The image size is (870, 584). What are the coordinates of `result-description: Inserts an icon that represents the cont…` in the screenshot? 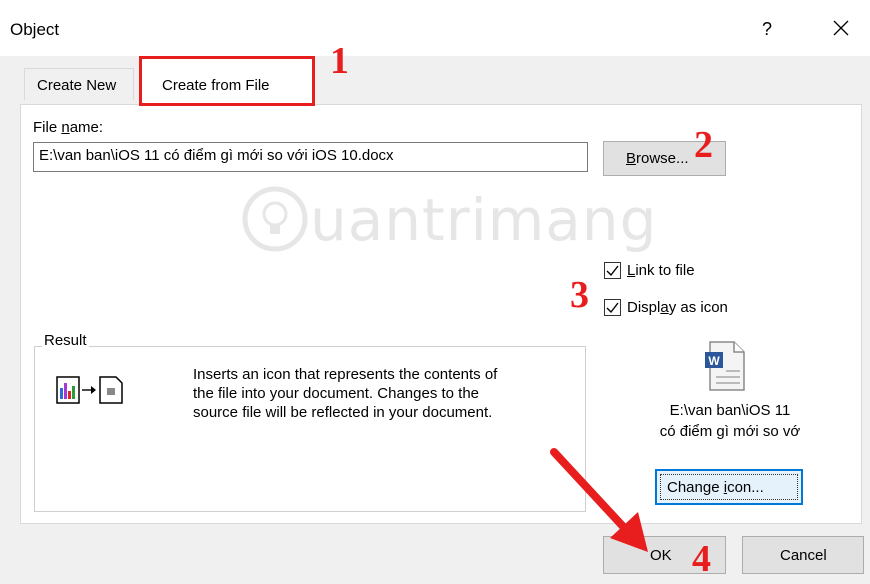 It's located at (345, 393).